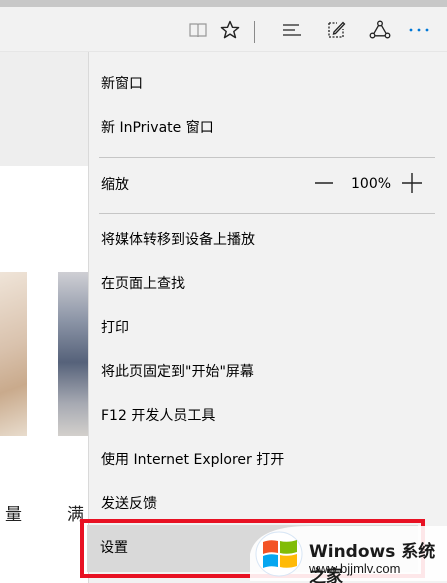 The image size is (447, 583). I want to click on watermark: Windows 系统之家 www.bjjmlv.com, so click(348, 553).